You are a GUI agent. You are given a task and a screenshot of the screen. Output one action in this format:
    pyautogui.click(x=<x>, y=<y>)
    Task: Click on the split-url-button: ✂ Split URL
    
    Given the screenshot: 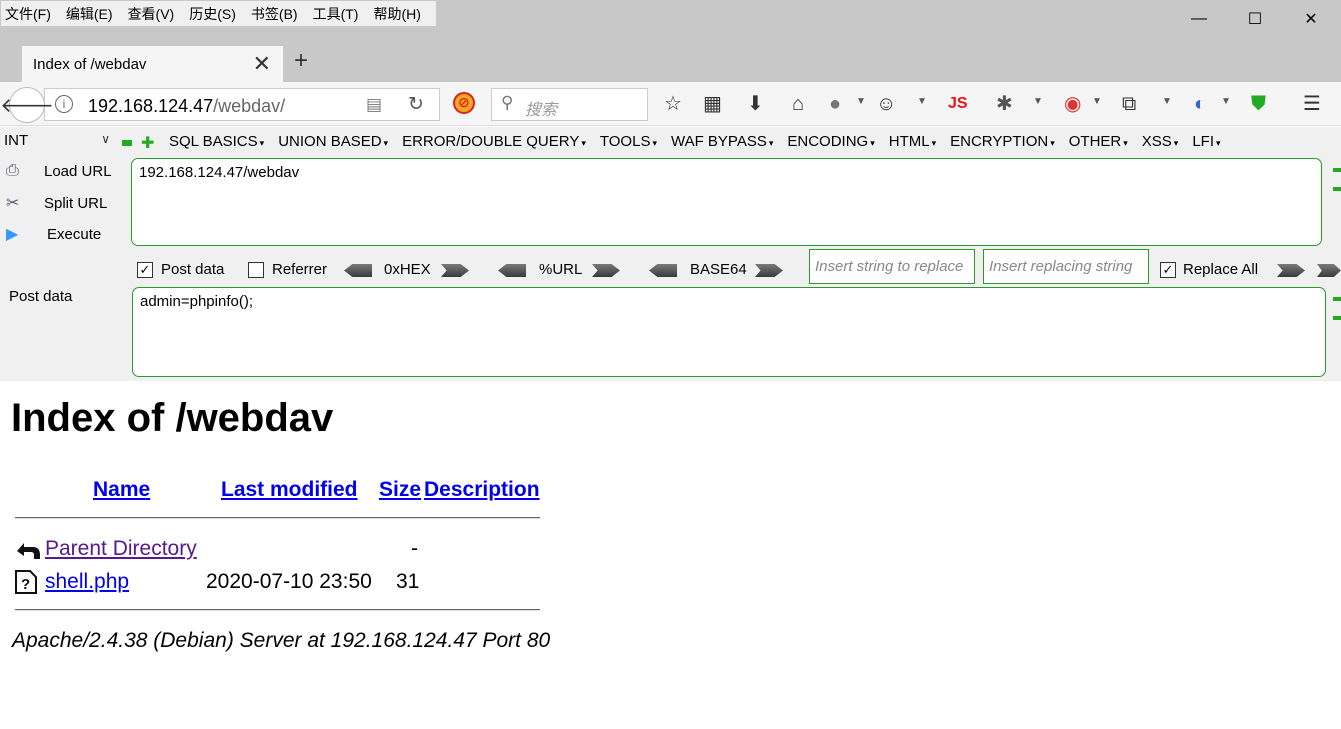 What is the action you would take?
    pyautogui.click(x=56, y=203)
    